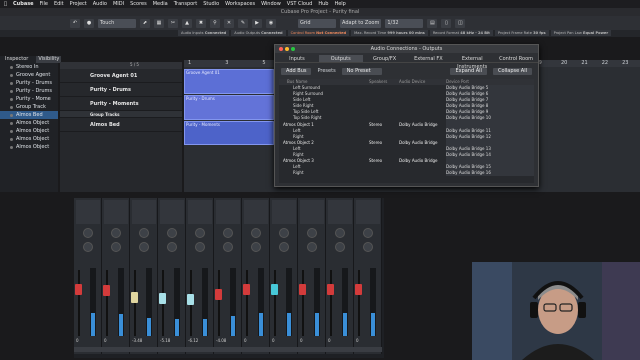 This screenshot has height=360, width=640. I want to click on undo-icon: ↶, so click(75, 23).